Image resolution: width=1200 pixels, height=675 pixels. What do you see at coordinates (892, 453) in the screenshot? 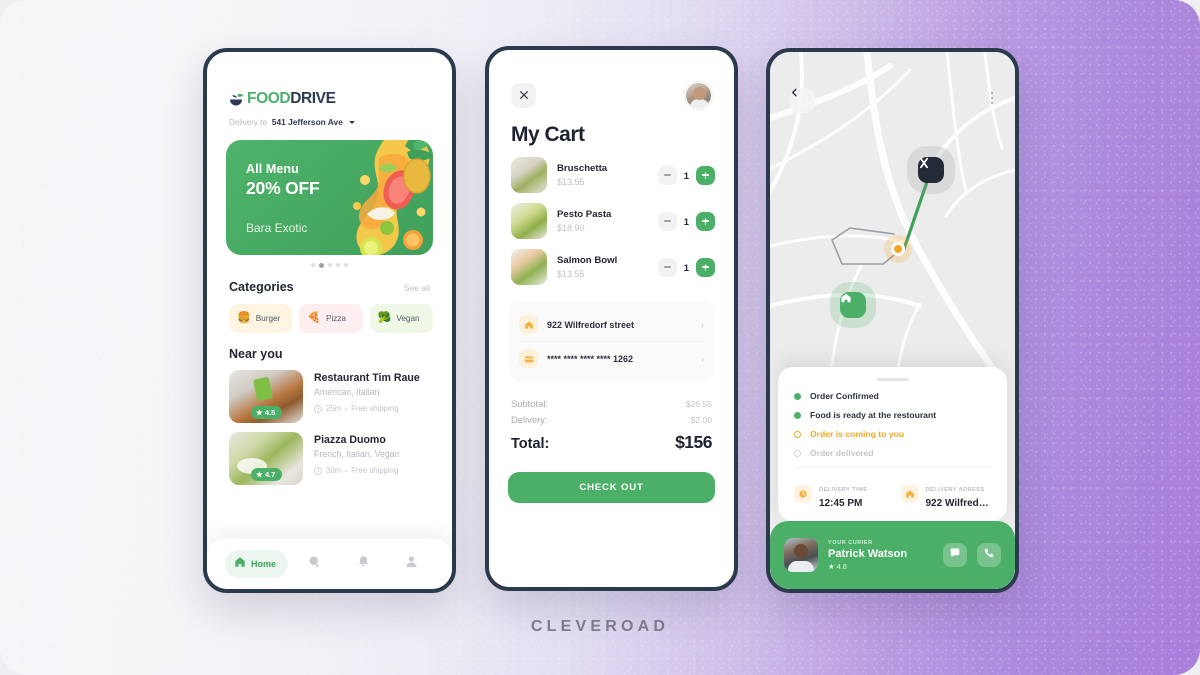
I see `status-step: Order delivered` at bounding box center [892, 453].